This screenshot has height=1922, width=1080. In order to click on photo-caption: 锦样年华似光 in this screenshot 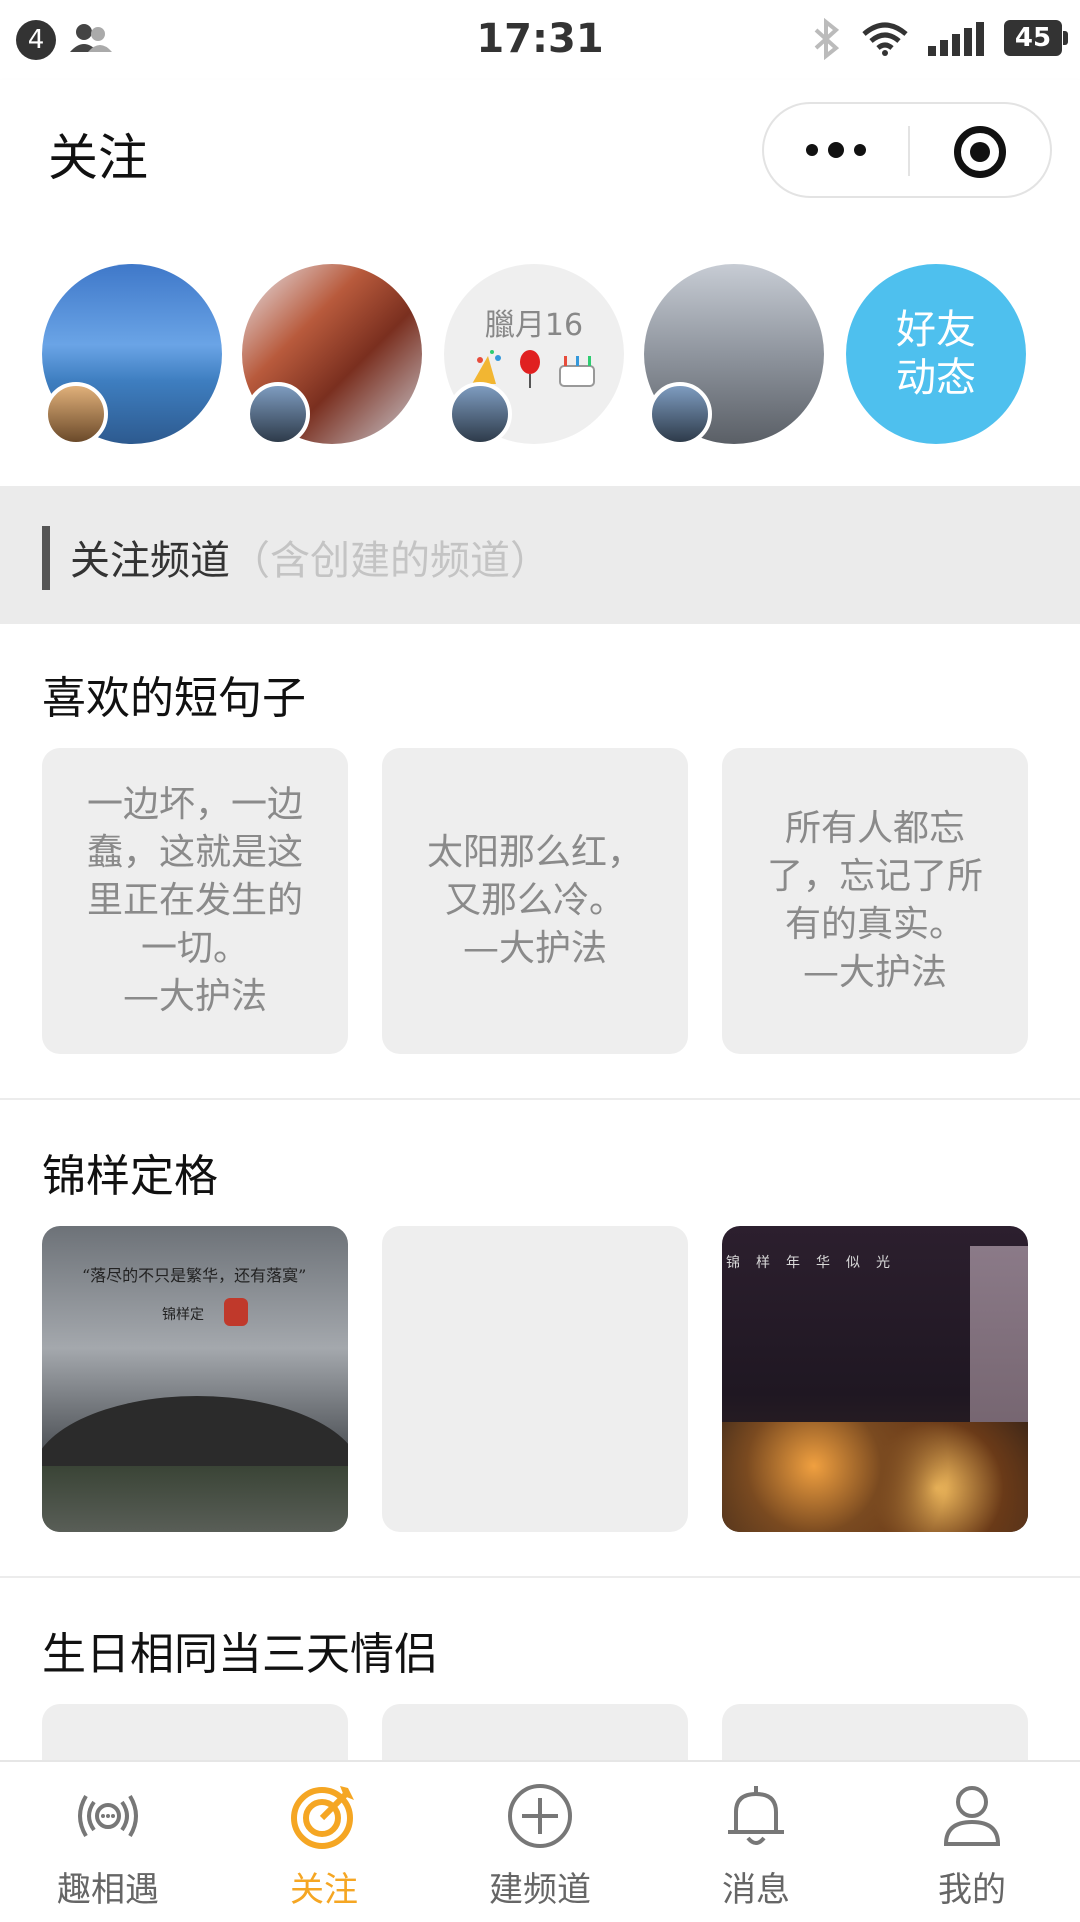, I will do `click(816, 1263)`.